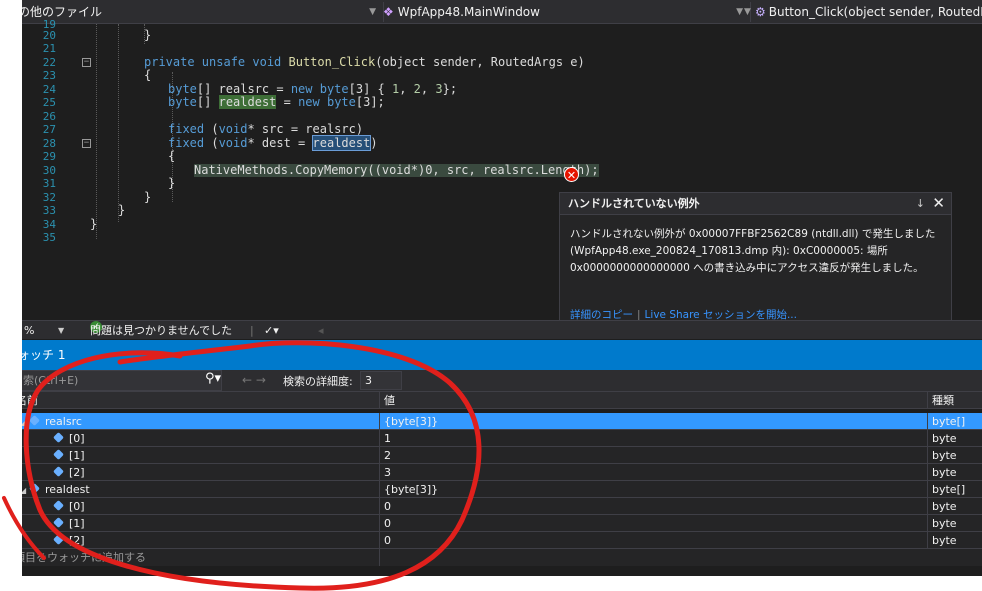 The width and height of the screenshot is (982, 591). I want to click on project-dropdown: その他のファイル ▼, so click(202, 12).